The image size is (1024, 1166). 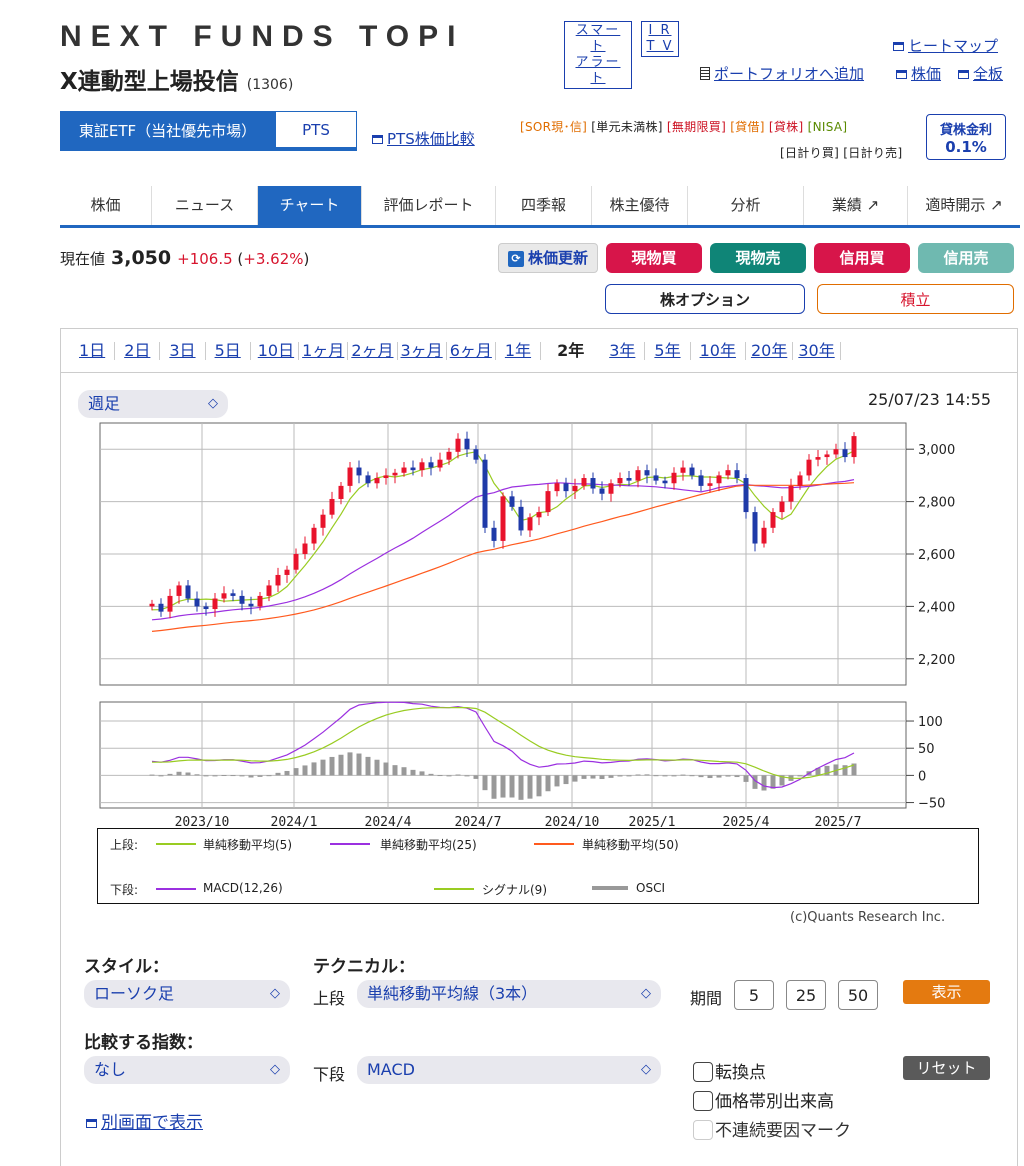 What do you see at coordinates (183, 351) in the screenshot?
I see `period-3d: 3日` at bounding box center [183, 351].